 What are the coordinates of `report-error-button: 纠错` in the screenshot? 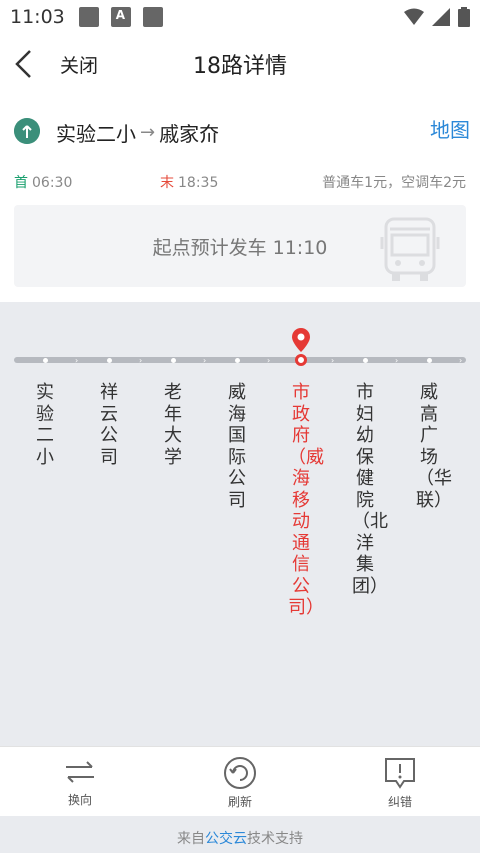 It's located at (400, 783).